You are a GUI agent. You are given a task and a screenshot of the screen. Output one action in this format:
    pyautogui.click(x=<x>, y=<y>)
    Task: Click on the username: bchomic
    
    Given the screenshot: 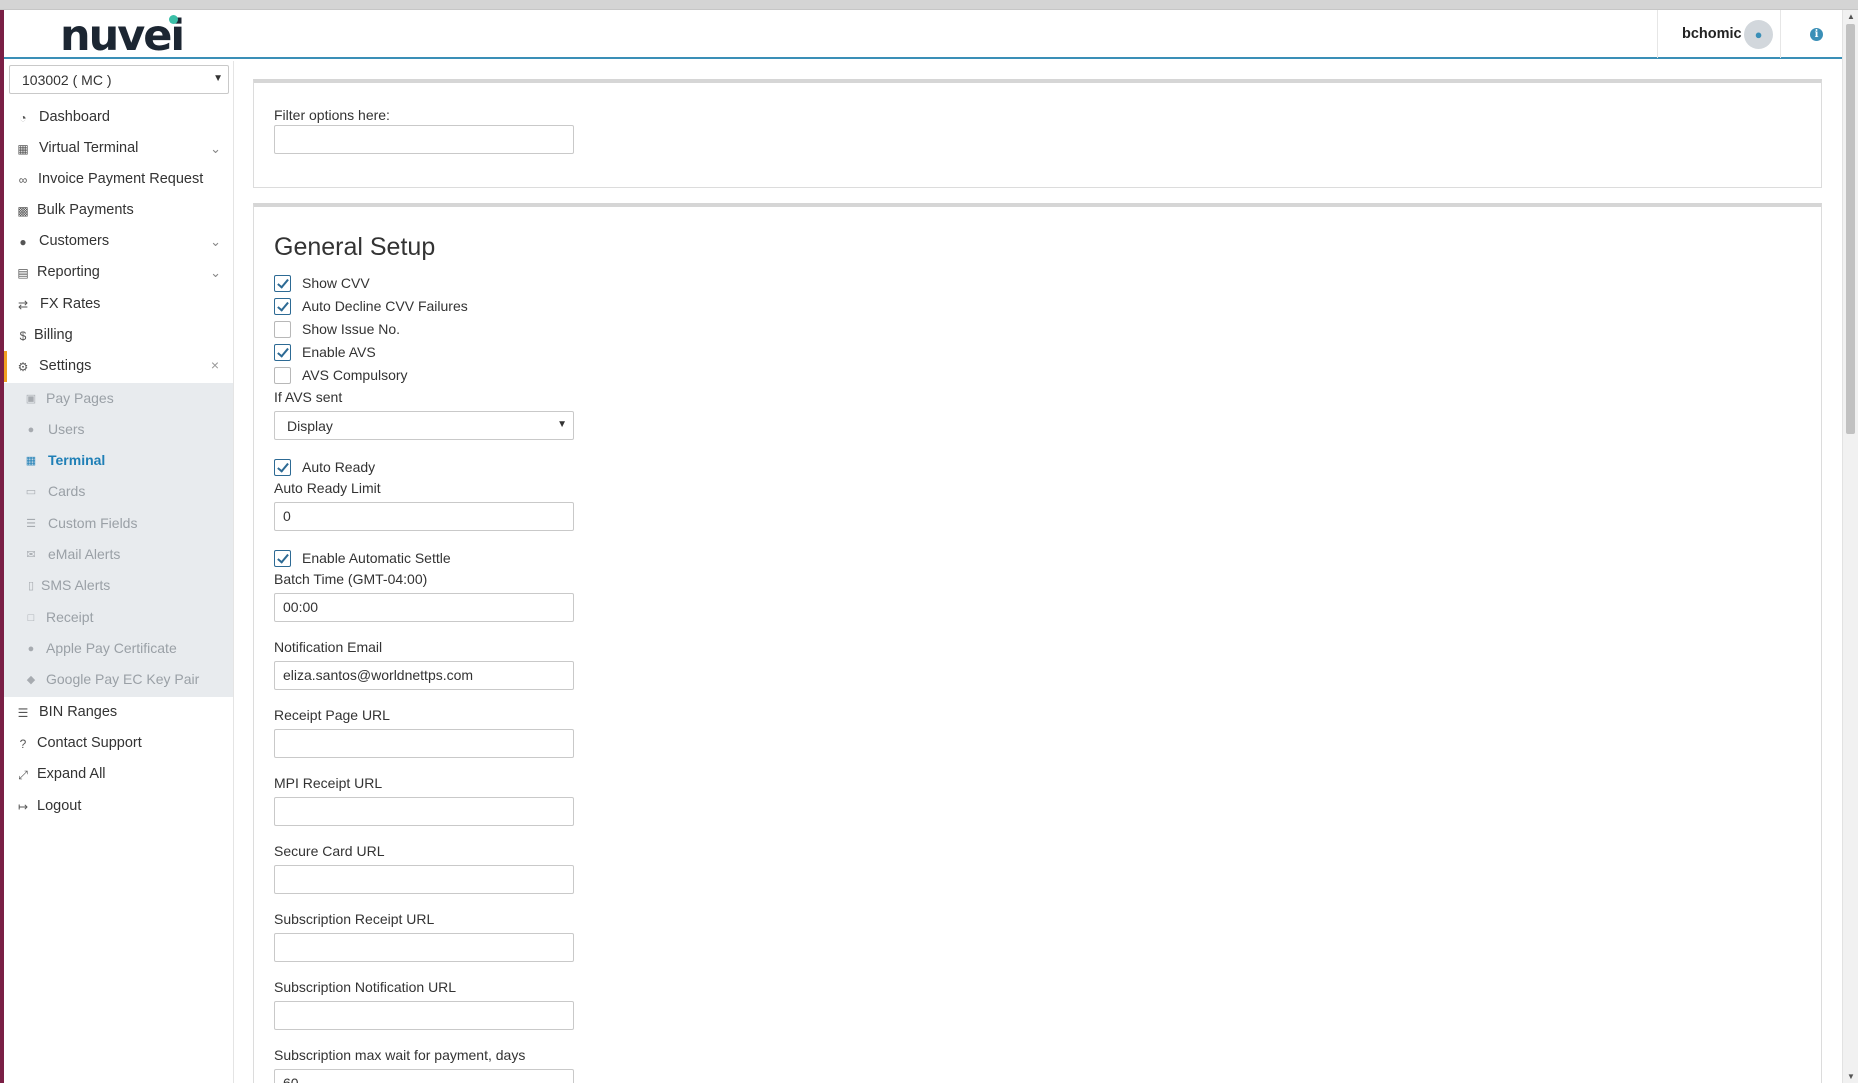 What is the action you would take?
    pyautogui.click(x=1712, y=34)
    